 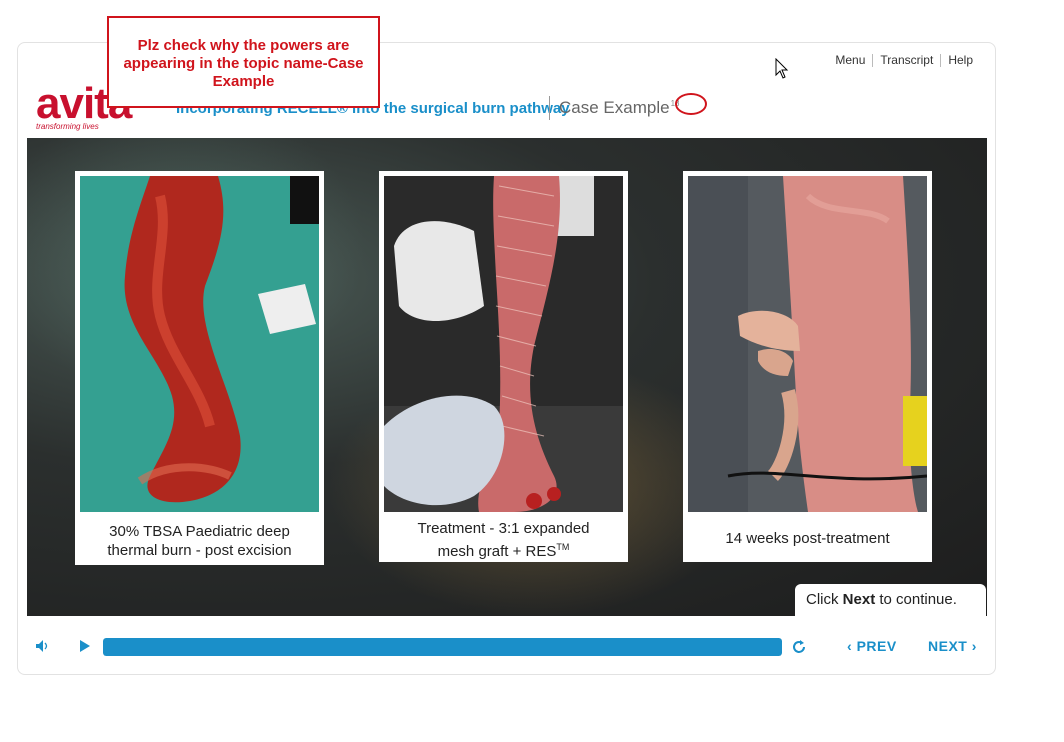 What do you see at coordinates (199, 550) in the screenshot?
I see `caption-line: thermal burn - post excision` at bounding box center [199, 550].